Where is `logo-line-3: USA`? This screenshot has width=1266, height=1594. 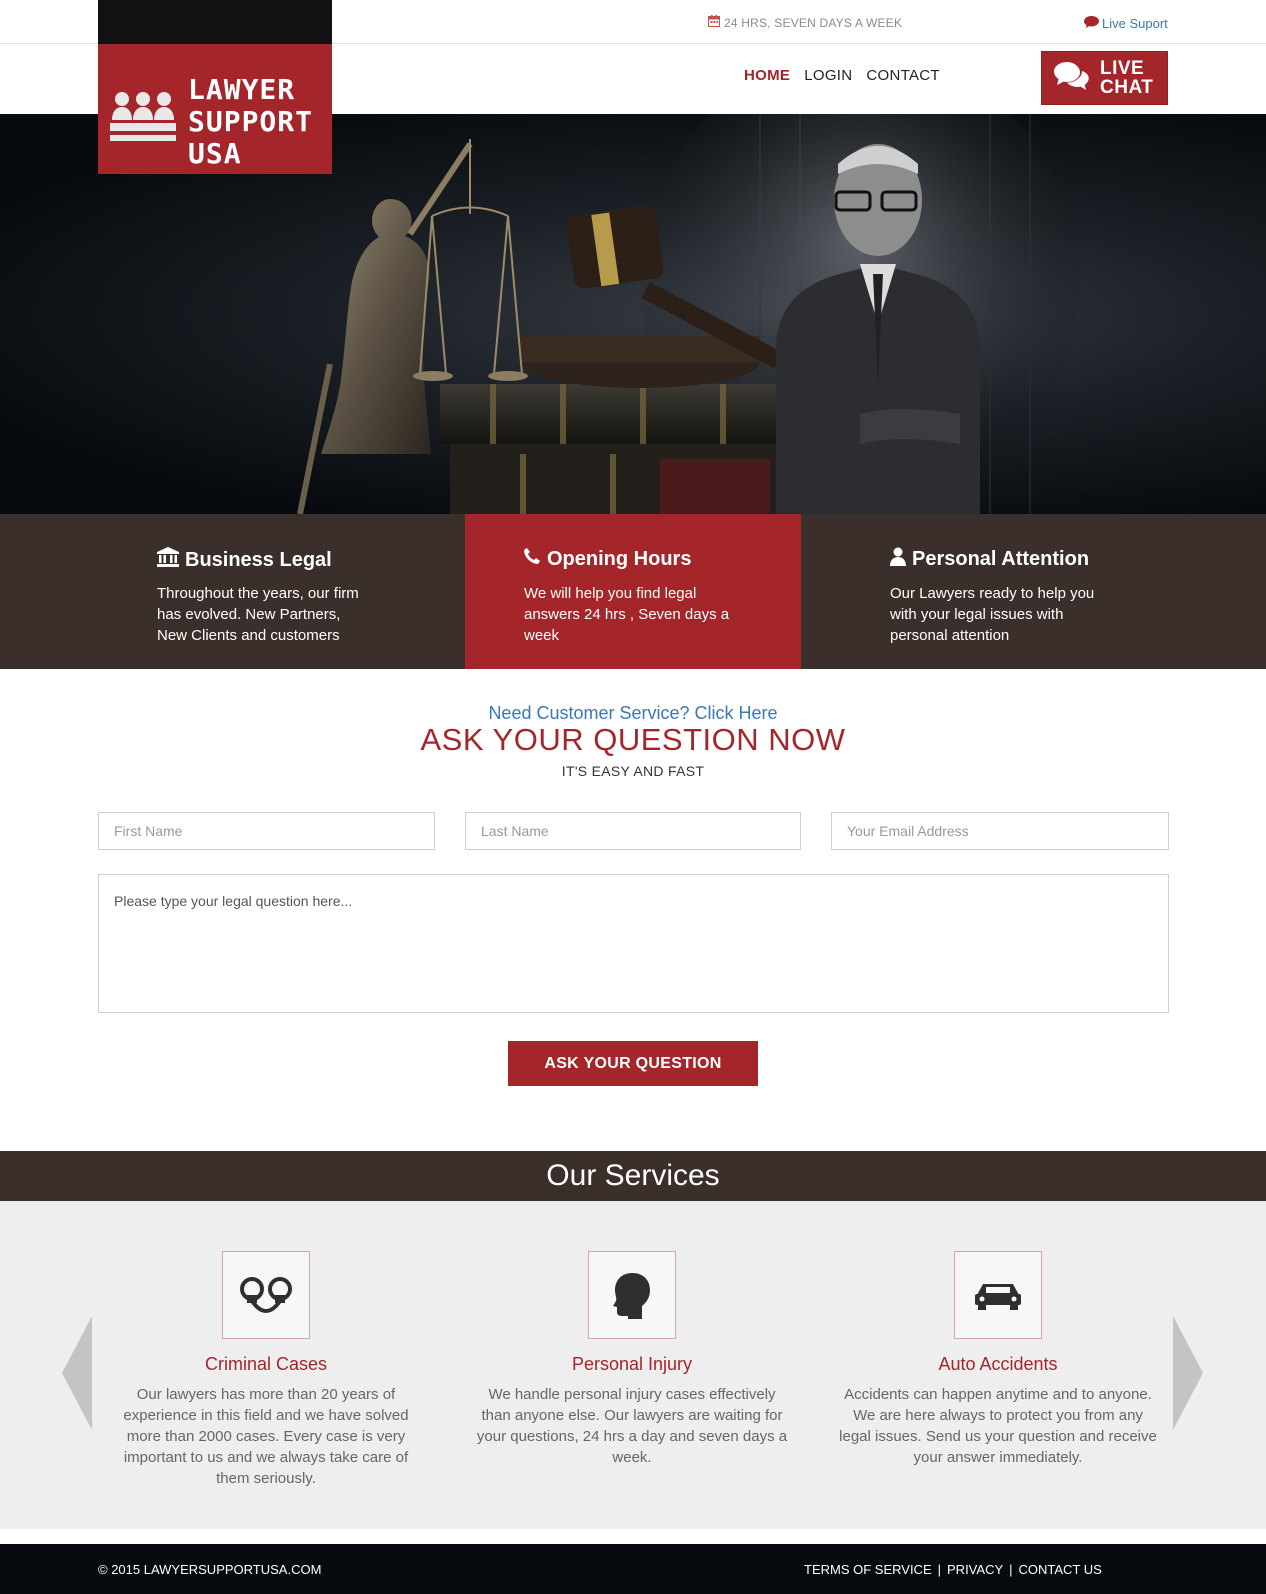
logo-line-3: USA is located at coordinates (215, 153).